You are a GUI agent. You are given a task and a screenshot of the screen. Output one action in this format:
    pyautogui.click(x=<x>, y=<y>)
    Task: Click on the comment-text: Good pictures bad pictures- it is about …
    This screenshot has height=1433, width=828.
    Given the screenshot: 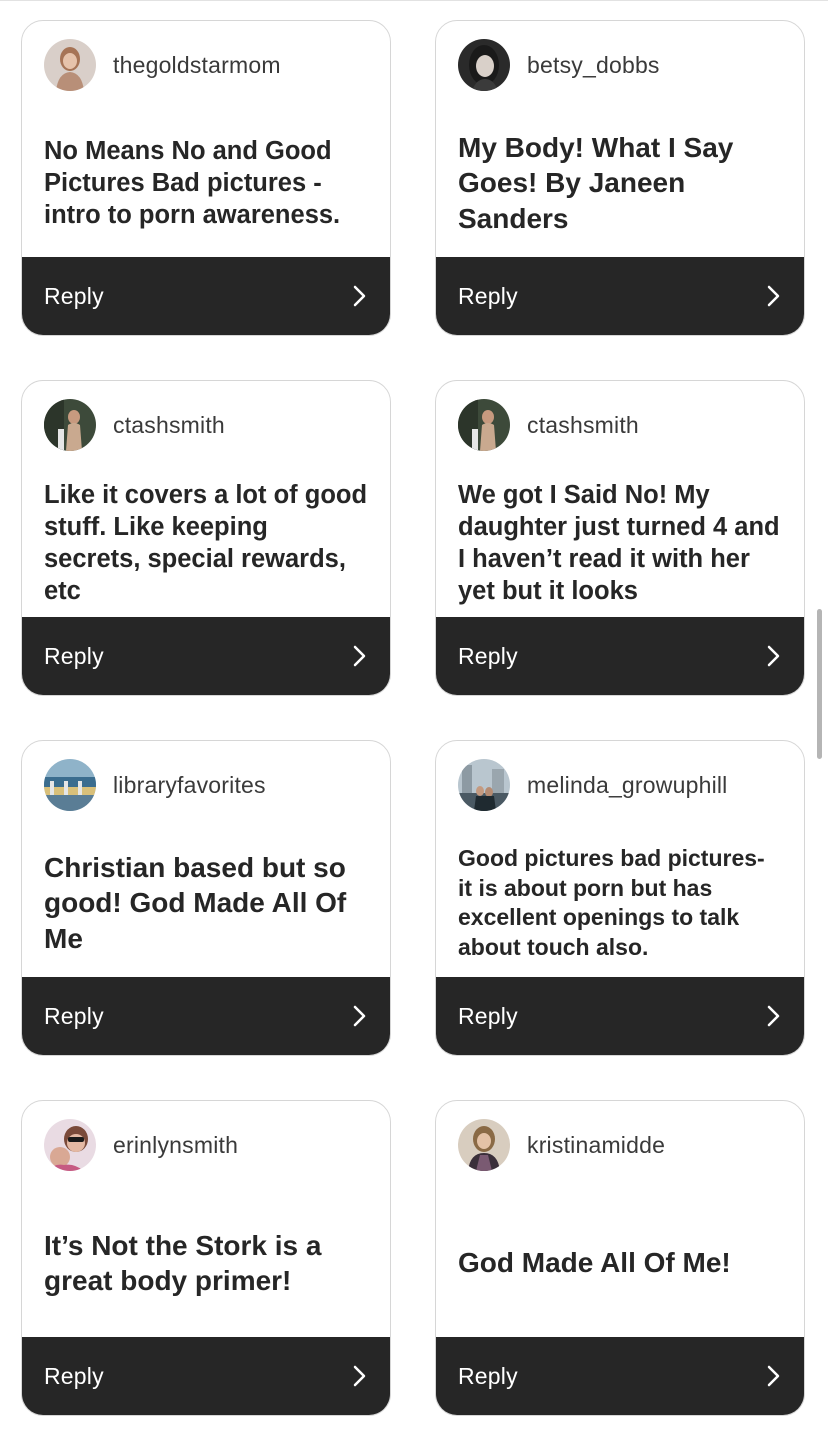 What is the action you would take?
    pyautogui.click(x=611, y=902)
    